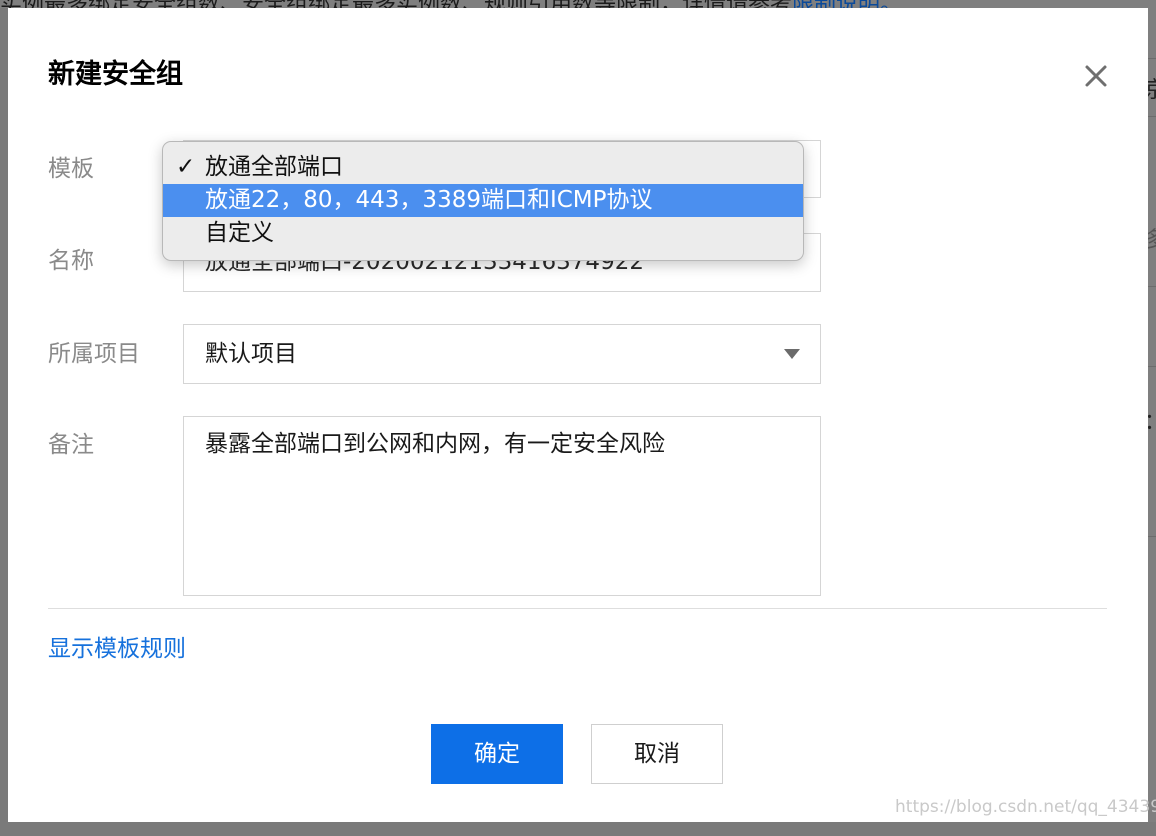 The width and height of the screenshot is (1156, 836). I want to click on dropdown-option: ✓ 放通全部端口, so click(483, 167).